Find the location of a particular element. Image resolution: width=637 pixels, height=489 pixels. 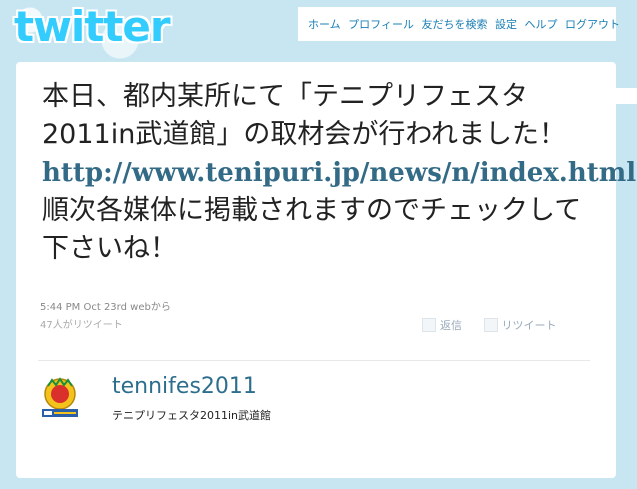

retweet-icon is located at coordinates (490, 325).